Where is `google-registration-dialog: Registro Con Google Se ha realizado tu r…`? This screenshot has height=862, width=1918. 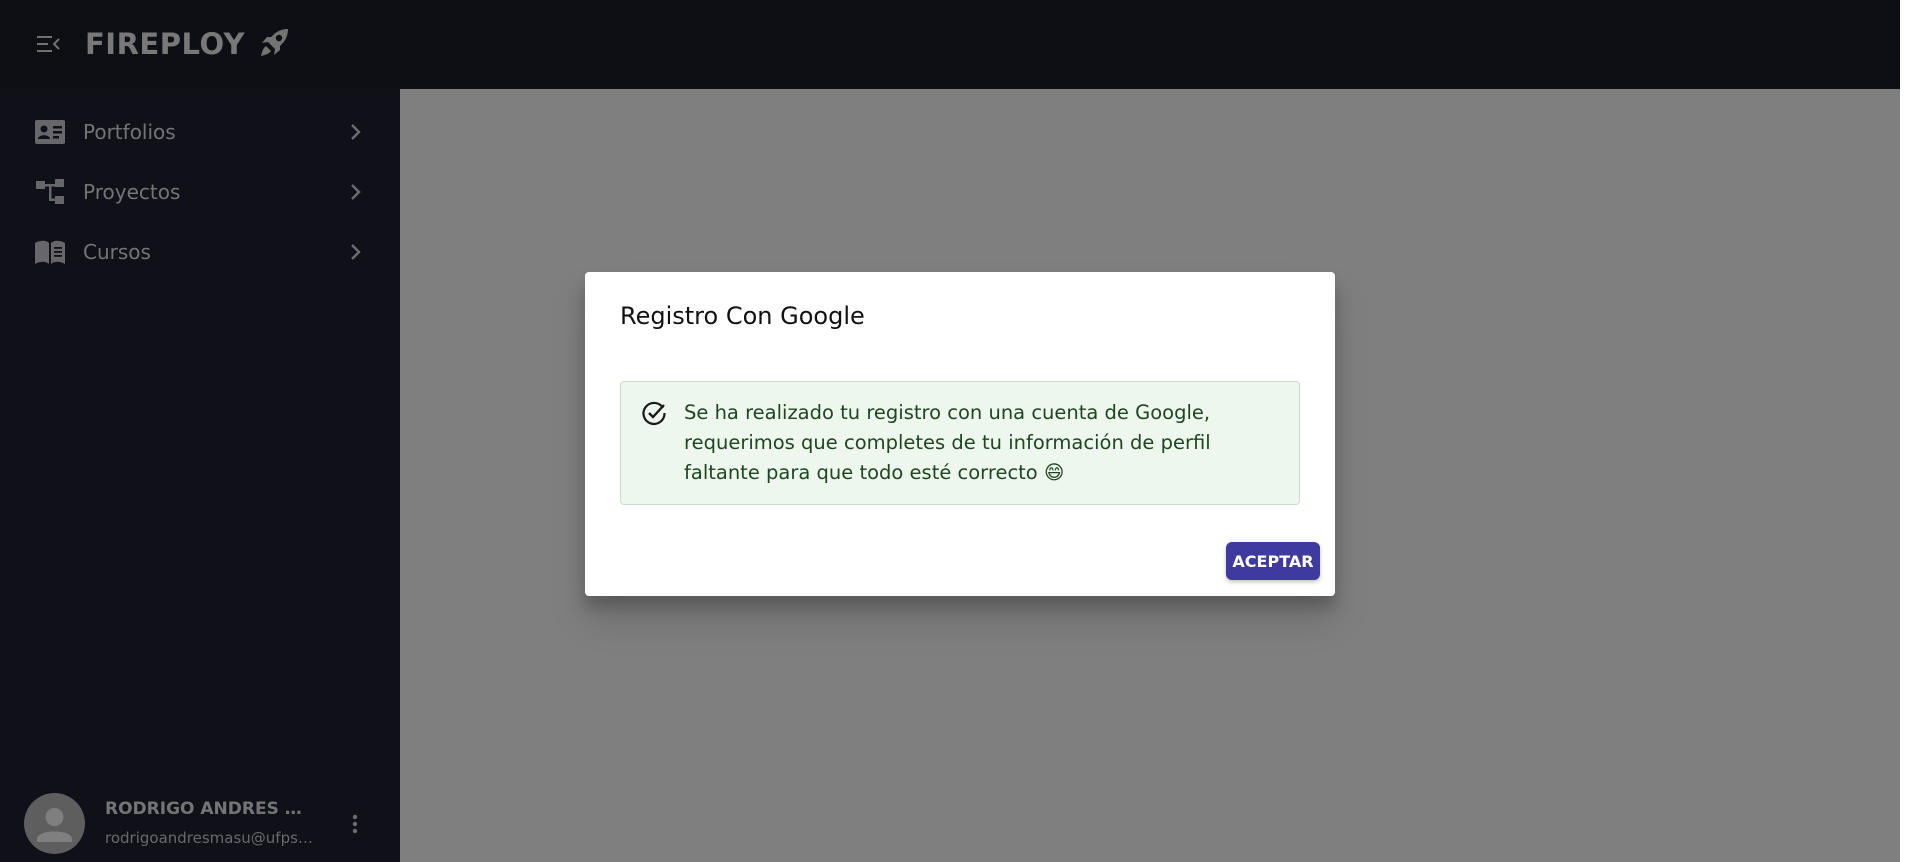 google-registration-dialog: Registro Con Google Se ha realizado tu r… is located at coordinates (960, 434).